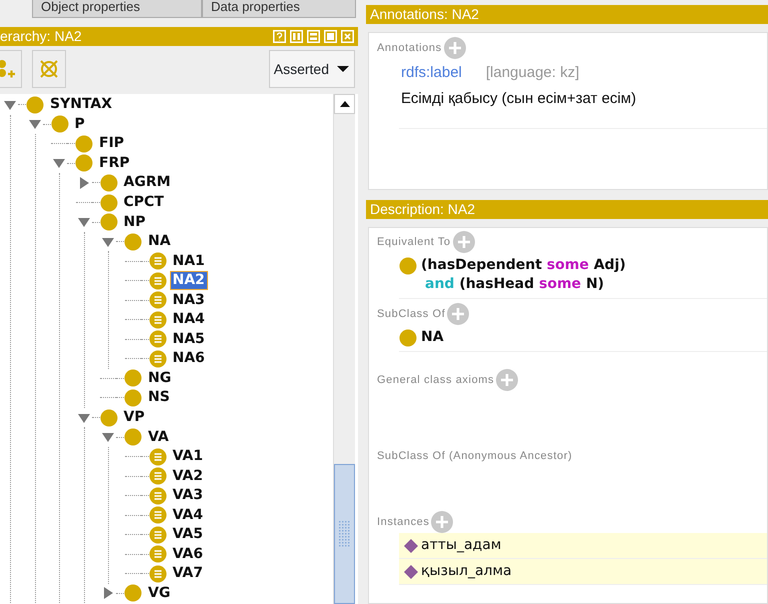 The image size is (768, 604). What do you see at coordinates (189, 358) in the screenshot?
I see `tree-item: NA6` at bounding box center [189, 358].